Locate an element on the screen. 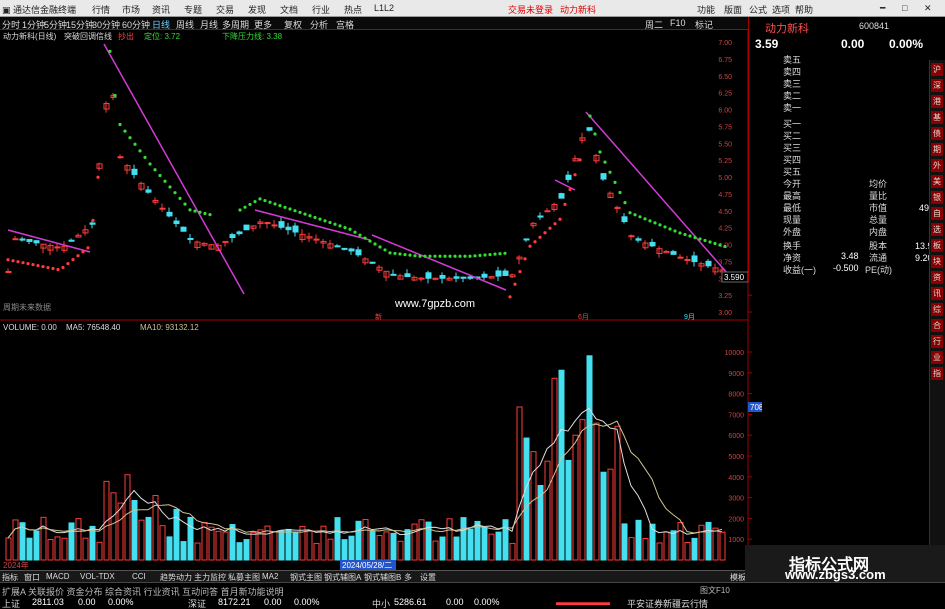 This screenshot has width=945, height=609. info-tab: 关联报价 is located at coordinates (47, 592).